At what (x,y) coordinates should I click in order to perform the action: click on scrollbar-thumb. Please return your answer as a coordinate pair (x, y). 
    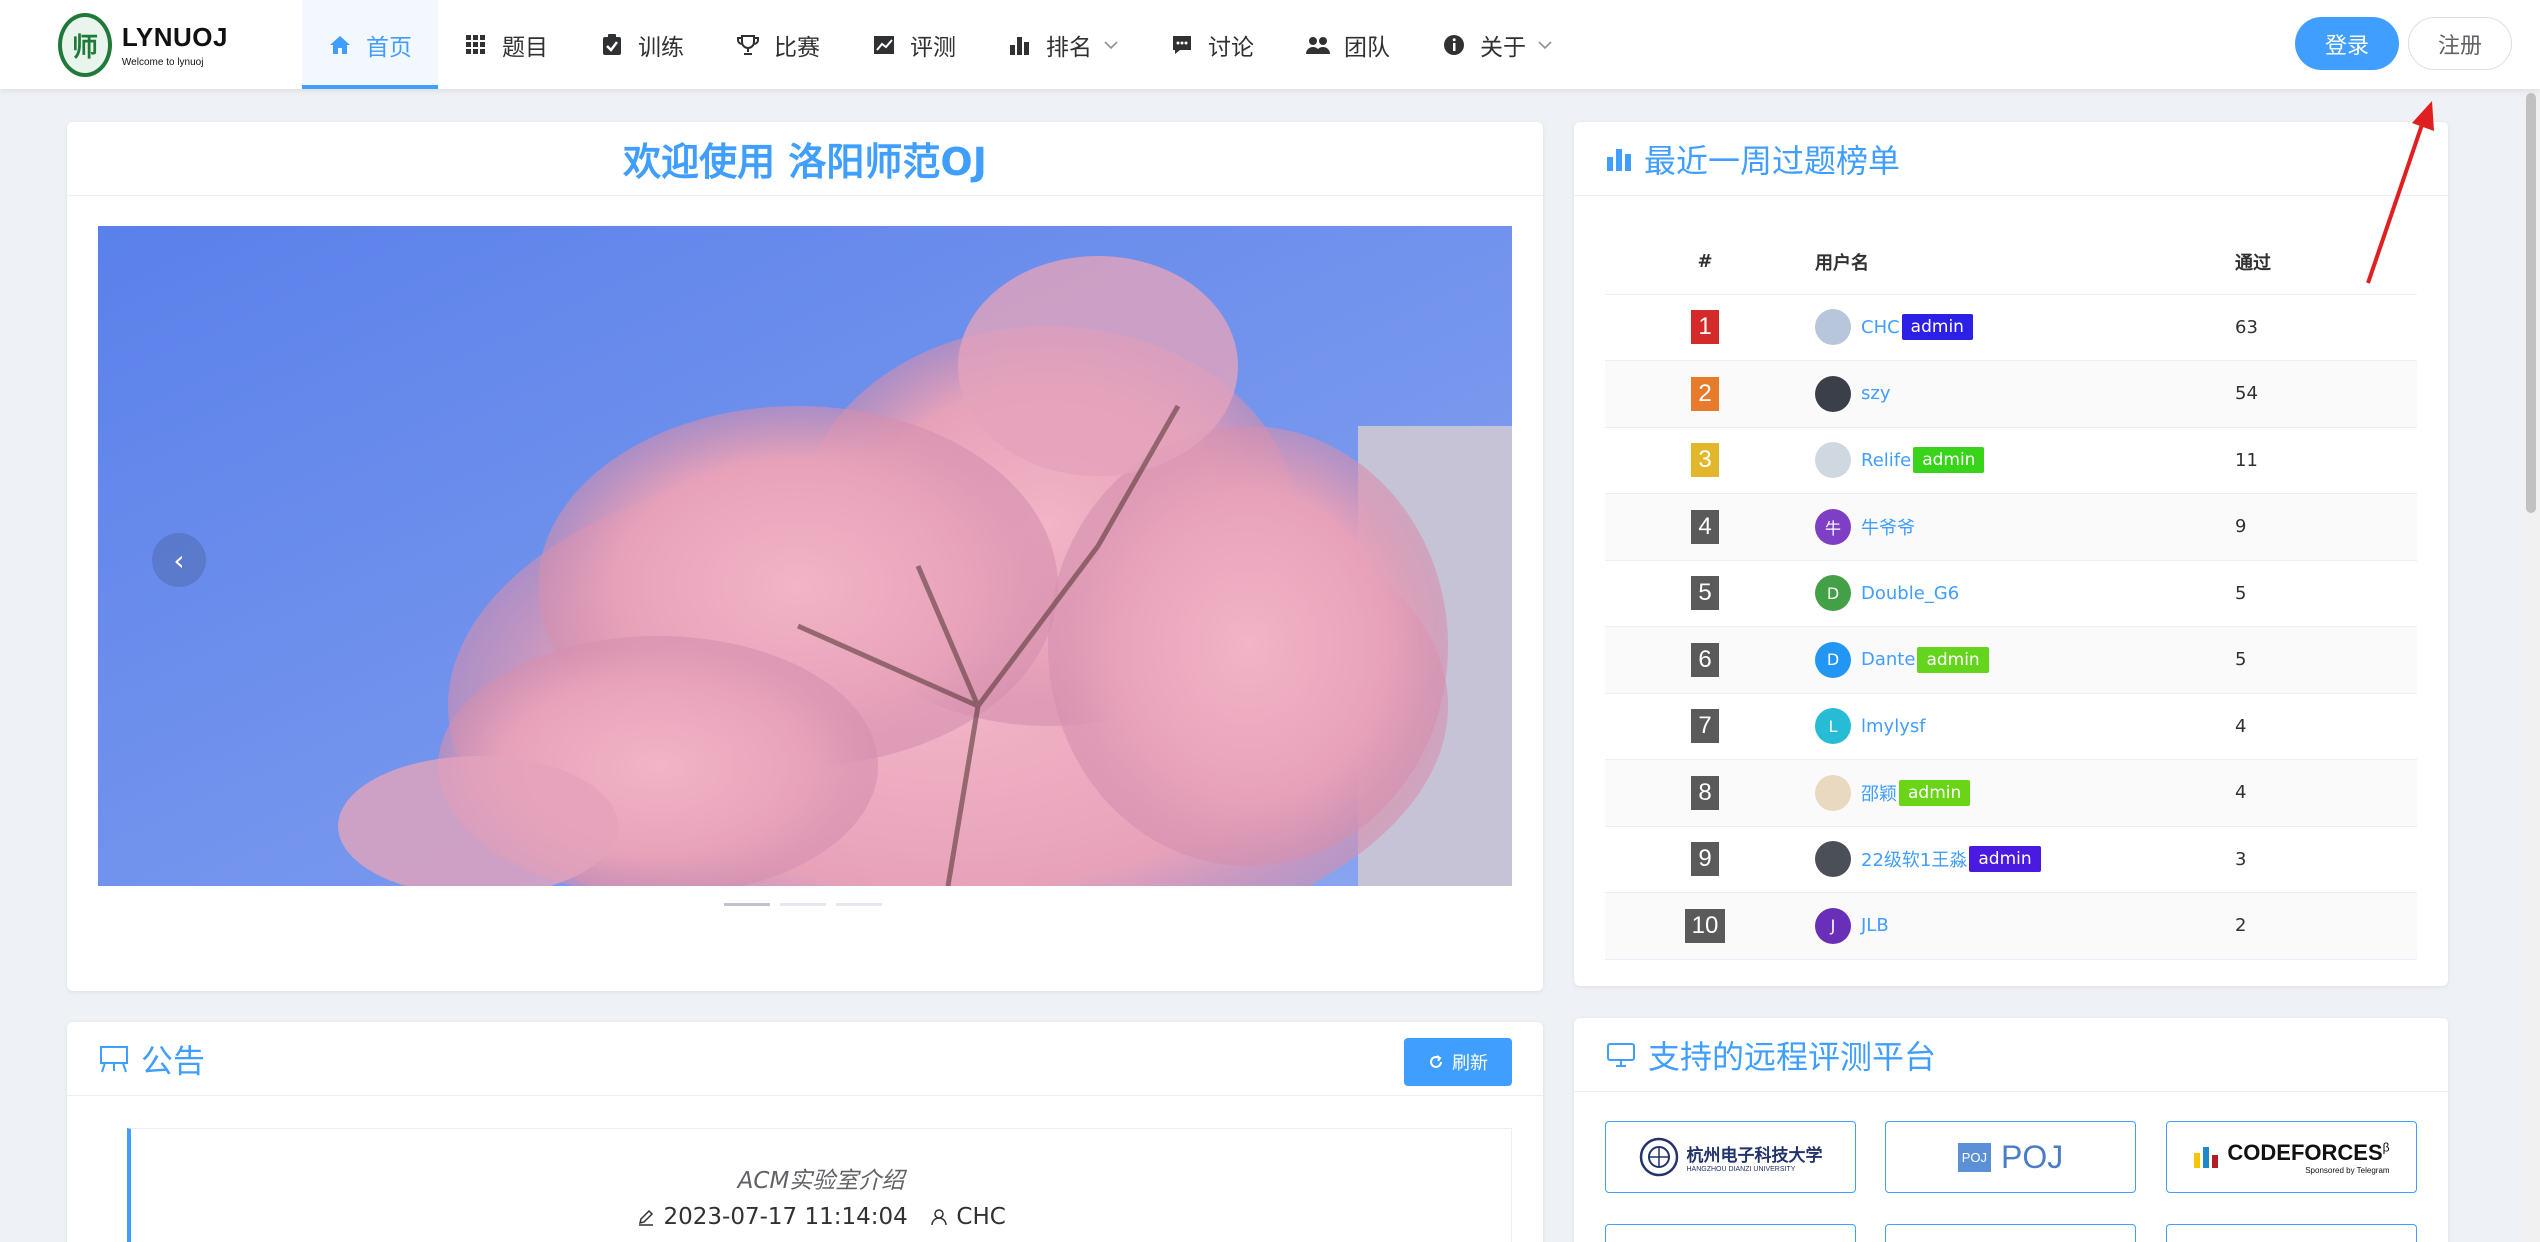
    Looking at the image, I should click on (2531, 303).